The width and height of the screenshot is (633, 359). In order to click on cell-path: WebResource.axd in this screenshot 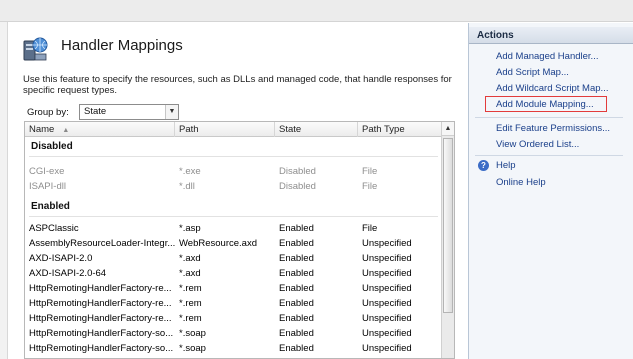, I will do `click(218, 243)`.